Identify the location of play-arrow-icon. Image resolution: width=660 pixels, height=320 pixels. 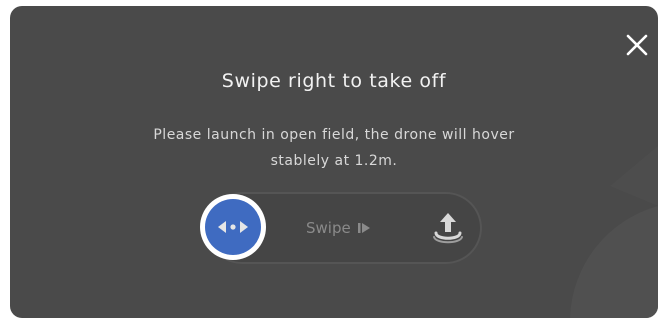
(363, 228).